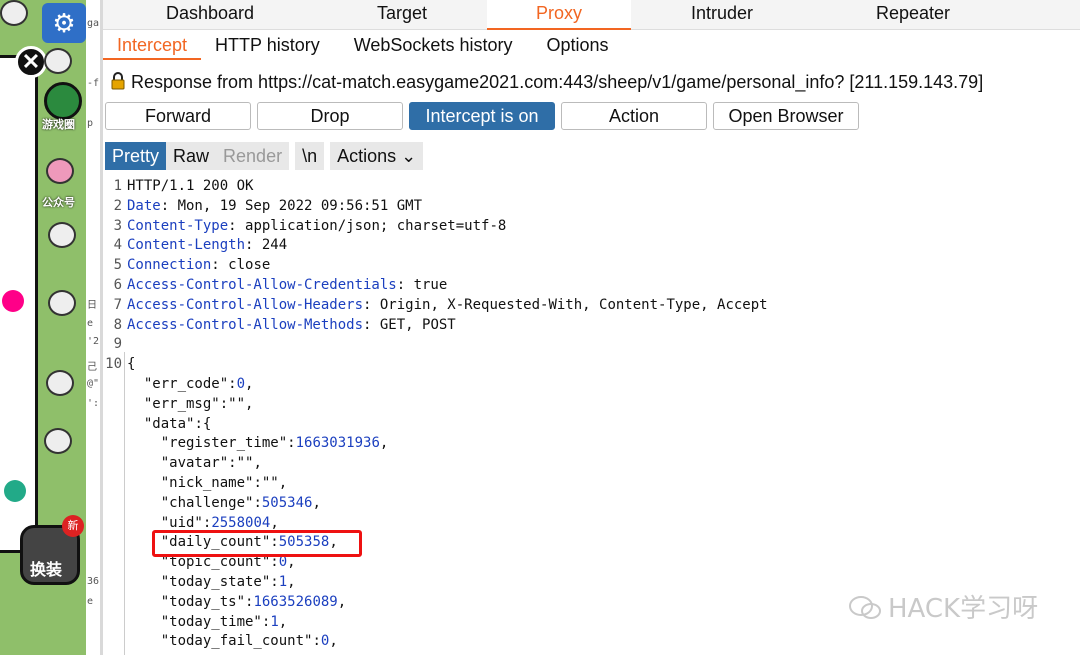  What do you see at coordinates (257, 543) in the screenshot?
I see `highlight-box` at bounding box center [257, 543].